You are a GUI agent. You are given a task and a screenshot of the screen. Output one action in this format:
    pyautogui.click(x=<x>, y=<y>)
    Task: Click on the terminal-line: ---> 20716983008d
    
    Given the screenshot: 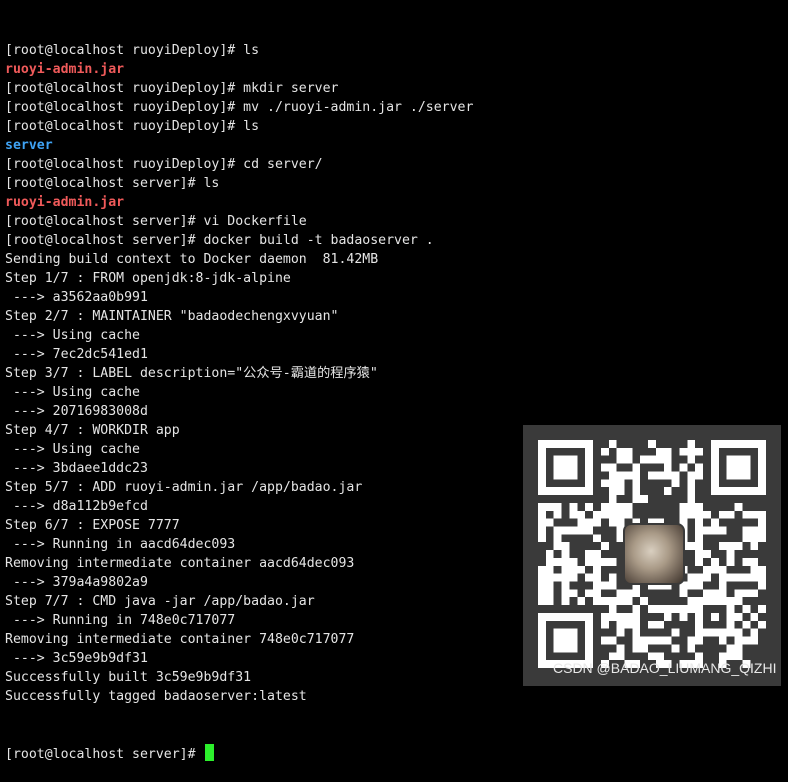 What is the action you would take?
    pyautogui.click(x=76, y=411)
    